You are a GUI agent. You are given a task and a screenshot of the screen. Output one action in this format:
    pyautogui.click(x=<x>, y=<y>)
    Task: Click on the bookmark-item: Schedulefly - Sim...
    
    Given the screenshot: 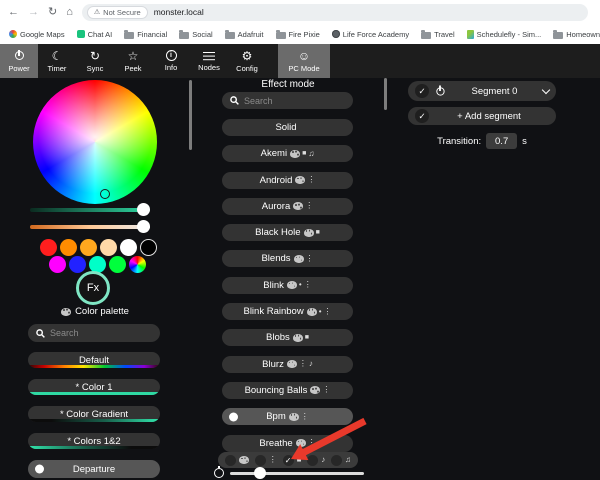 What is the action you would take?
    pyautogui.click(x=503, y=34)
    